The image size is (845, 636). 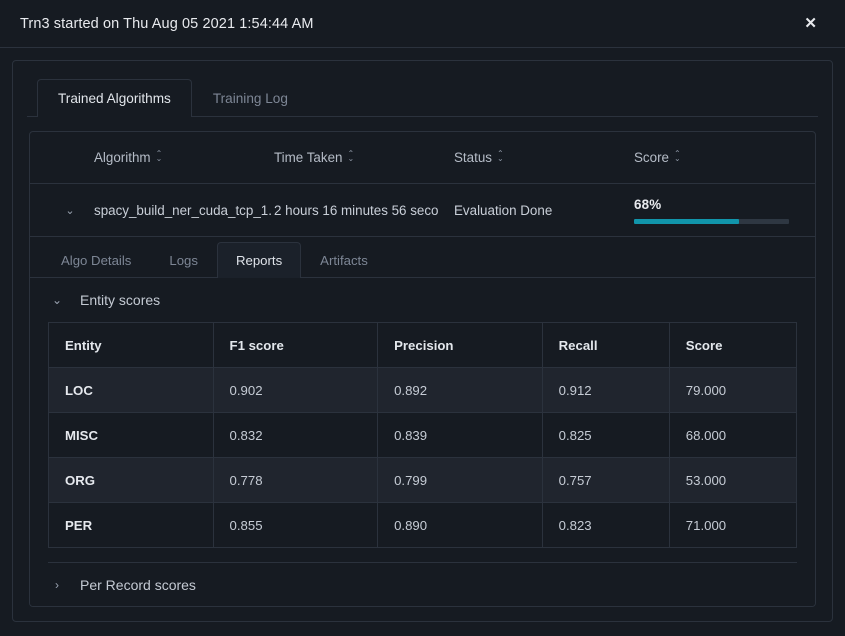 I want to click on entity-scores-thead: Entity F1 score Precision Recall Score, so click(x=422, y=345).